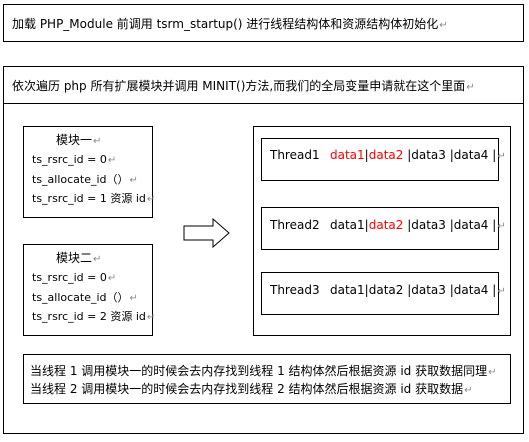 This screenshot has width=529, height=442. What do you see at coordinates (206, 233) in the screenshot?
I see `right-arrow-icon` at bounding box center [206, 233].